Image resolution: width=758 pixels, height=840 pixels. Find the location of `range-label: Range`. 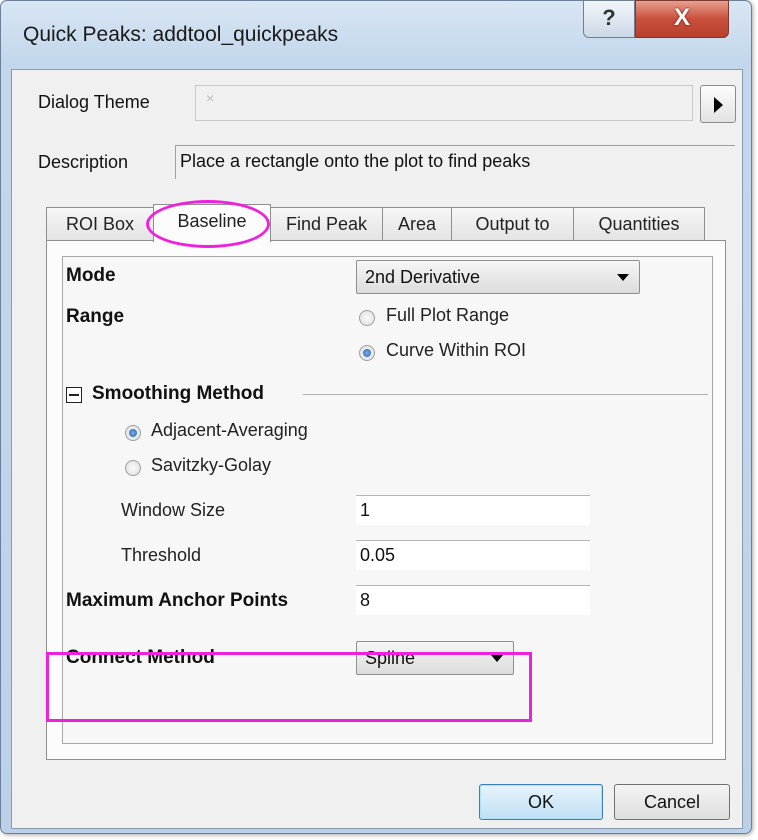

range-label: Range is located at coordinates (95, 316).